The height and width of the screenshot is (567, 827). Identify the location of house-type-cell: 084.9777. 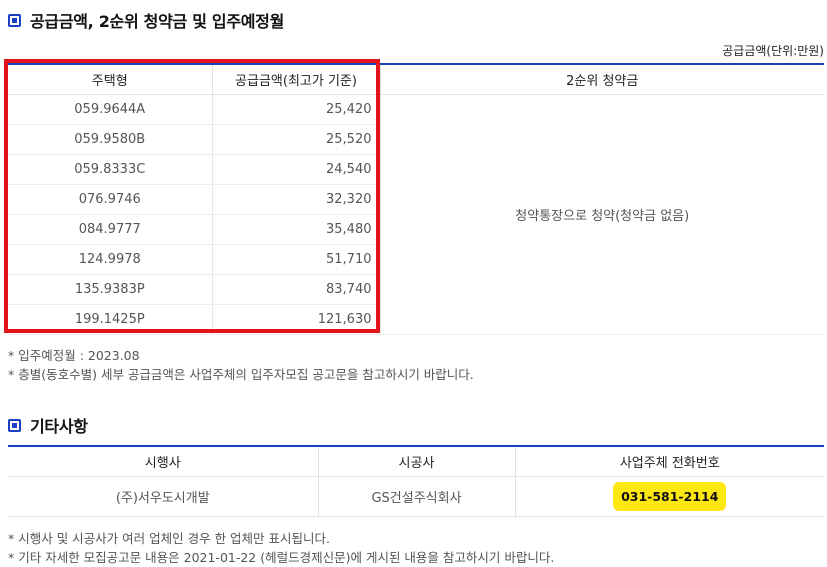
(110, 229).